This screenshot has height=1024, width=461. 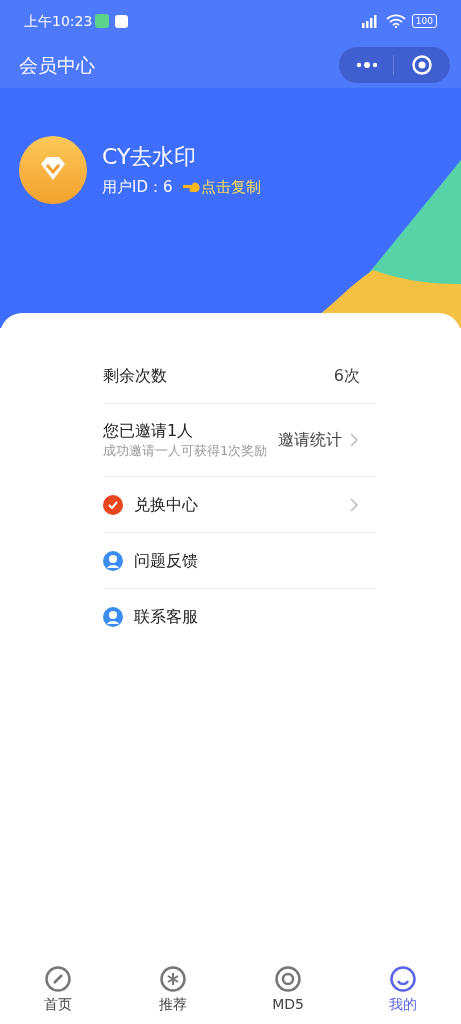 I want to click on status-time: 上午10:23, so click(x=58, y=21).